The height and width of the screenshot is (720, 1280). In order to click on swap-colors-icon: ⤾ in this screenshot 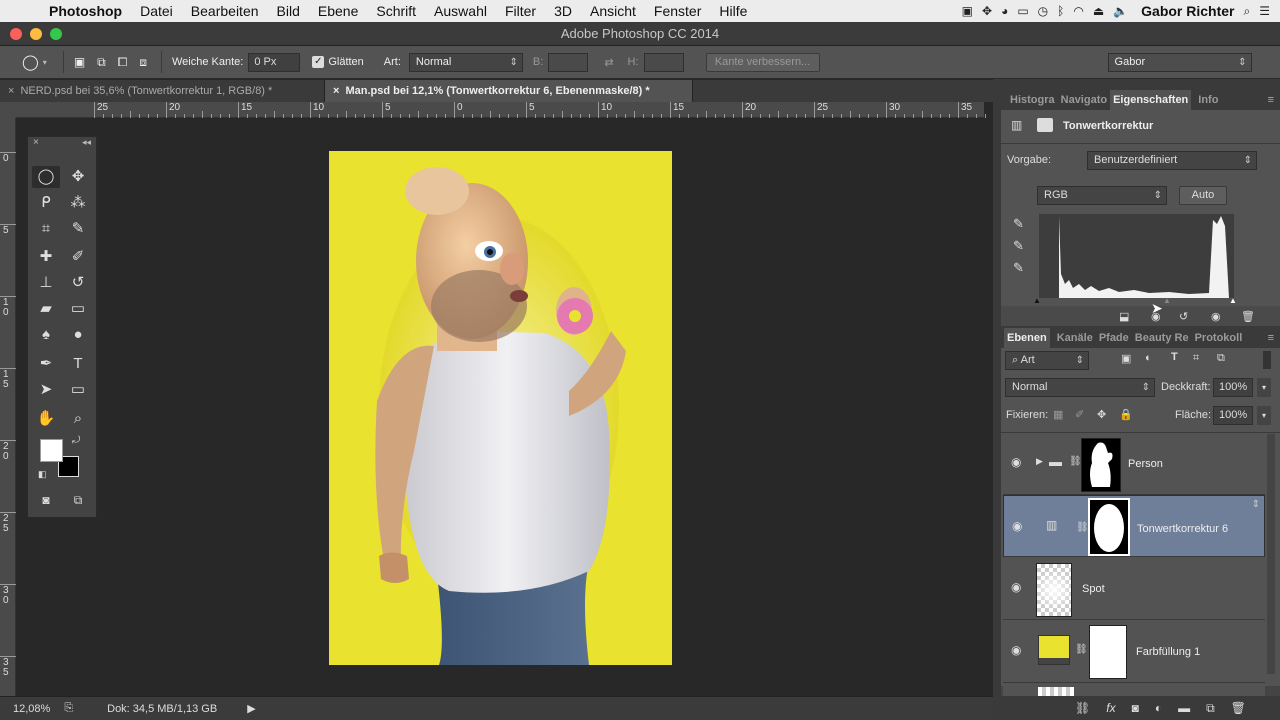, I will do `click(76, 440)`.